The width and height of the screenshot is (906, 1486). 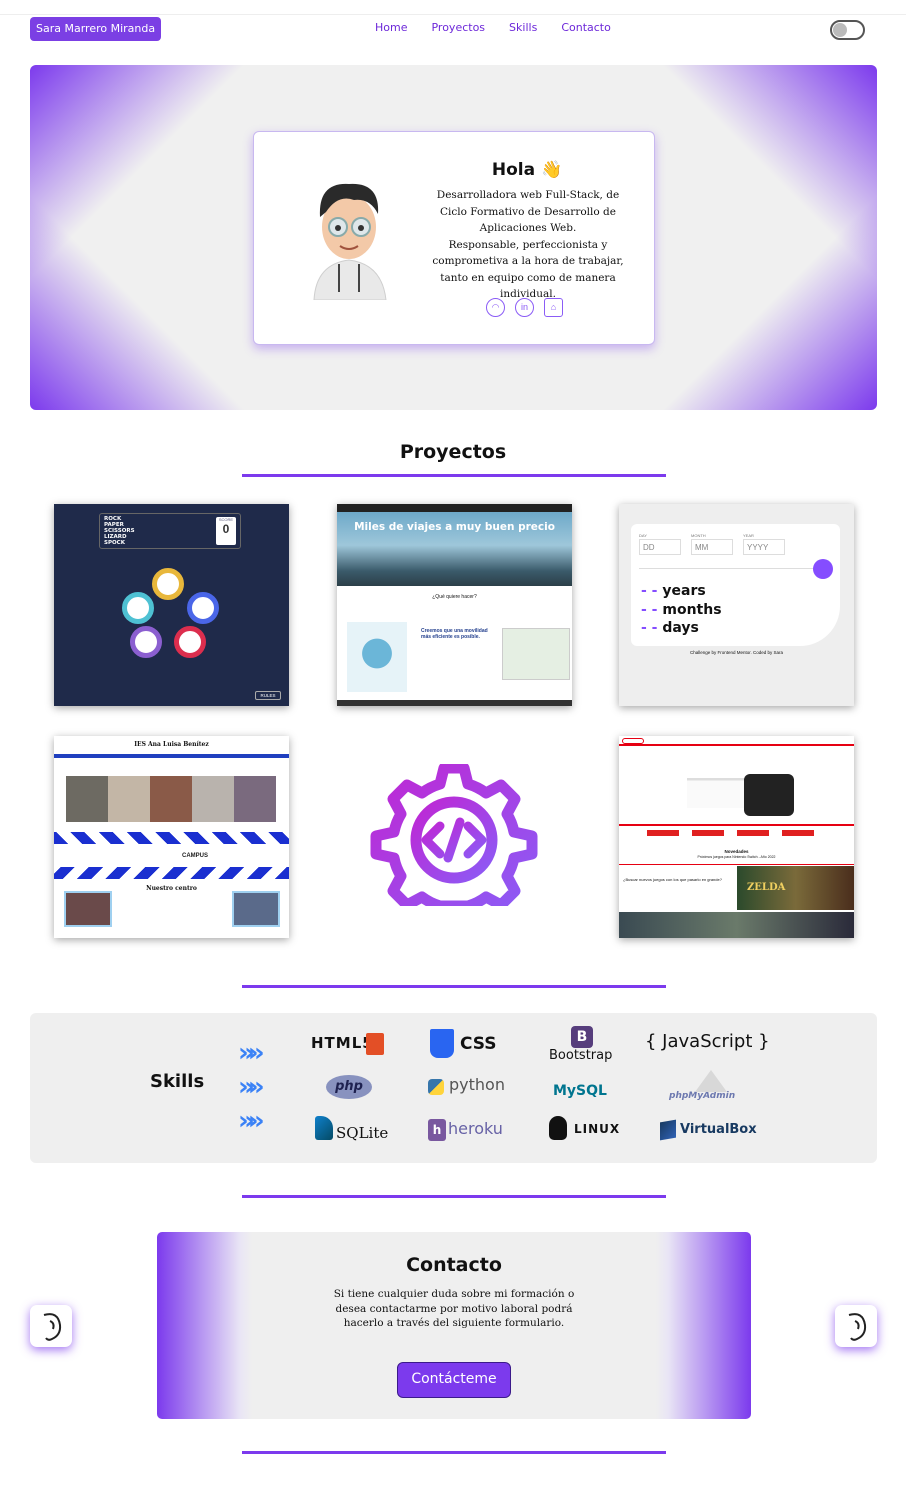 What do you see at coordinates (597, 1129) in the screenshot?
I see `linux-logo: LINUX` at bounding box center [597, 1129].